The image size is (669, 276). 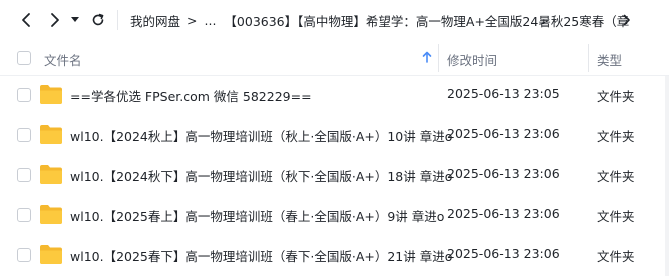 What do you see at coordinates (426, 20) in the screenshot?
I see `breadcrumb-current: 【003636】【高中物理】希望学：高一物理A+全国版24暑秋25寒春（章` at bounding box center [426, 20].